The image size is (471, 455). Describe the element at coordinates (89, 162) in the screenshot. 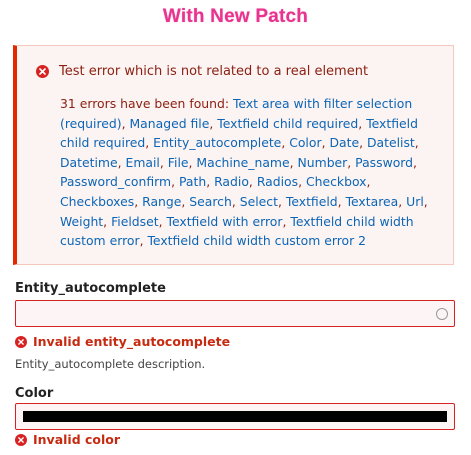

I see `error-link: Datetime` at that location.